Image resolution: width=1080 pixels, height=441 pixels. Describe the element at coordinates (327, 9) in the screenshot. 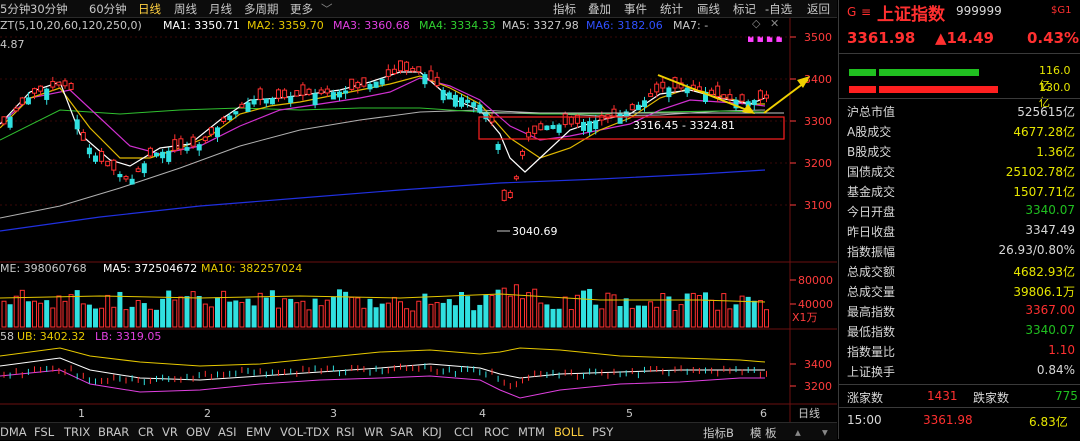

I see `chevron-down-icon: ﹀` at that location.